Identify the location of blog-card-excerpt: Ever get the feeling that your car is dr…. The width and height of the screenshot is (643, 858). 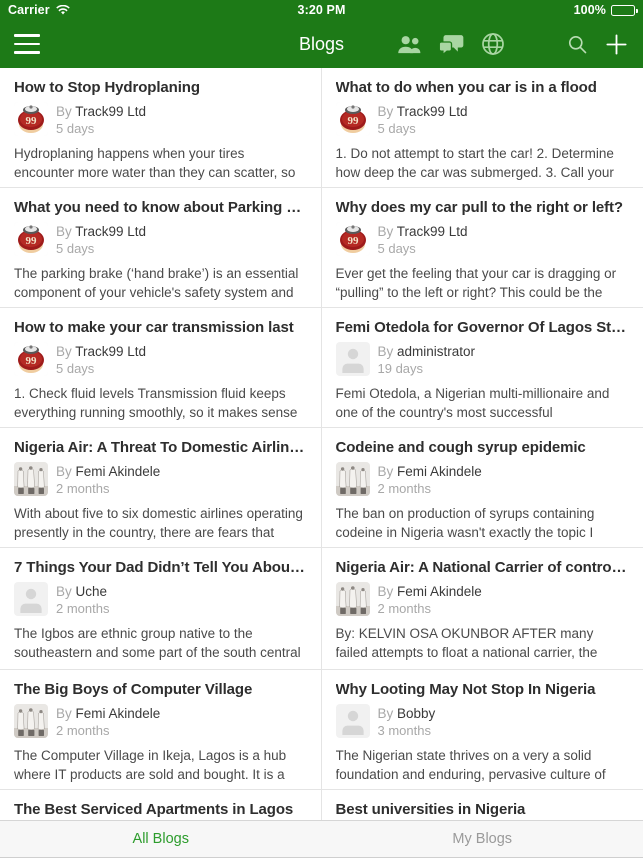
(476, 283).